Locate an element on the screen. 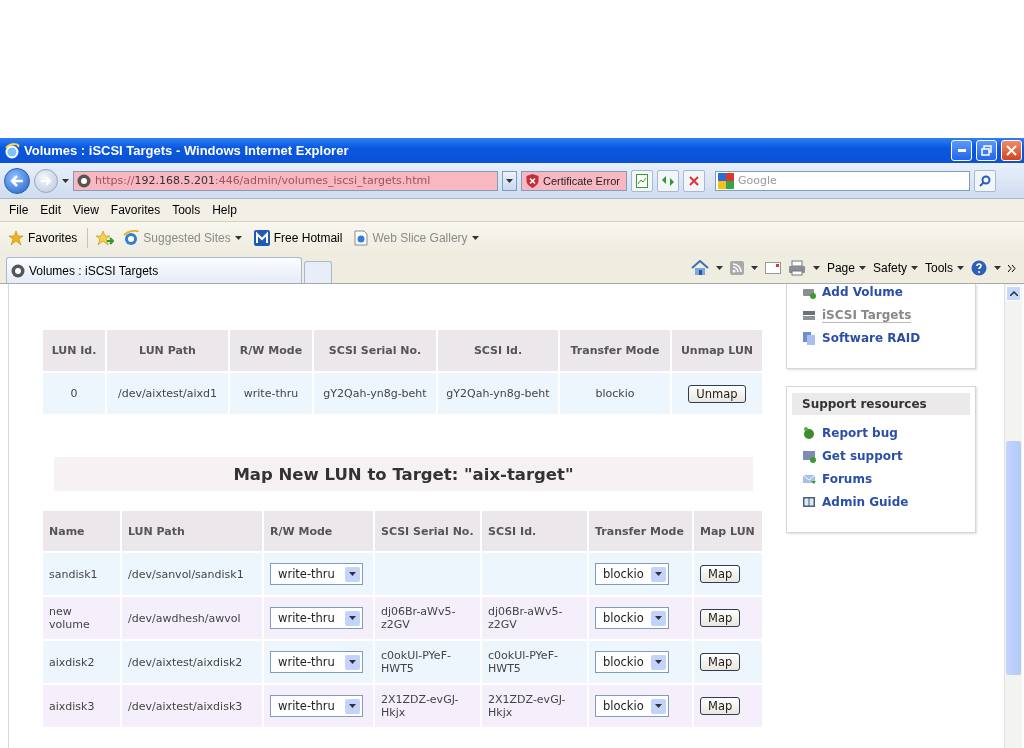 Image resolution: width=1024 pixels, height=748 pixels. restore-button is located at coordinates (986, 150).